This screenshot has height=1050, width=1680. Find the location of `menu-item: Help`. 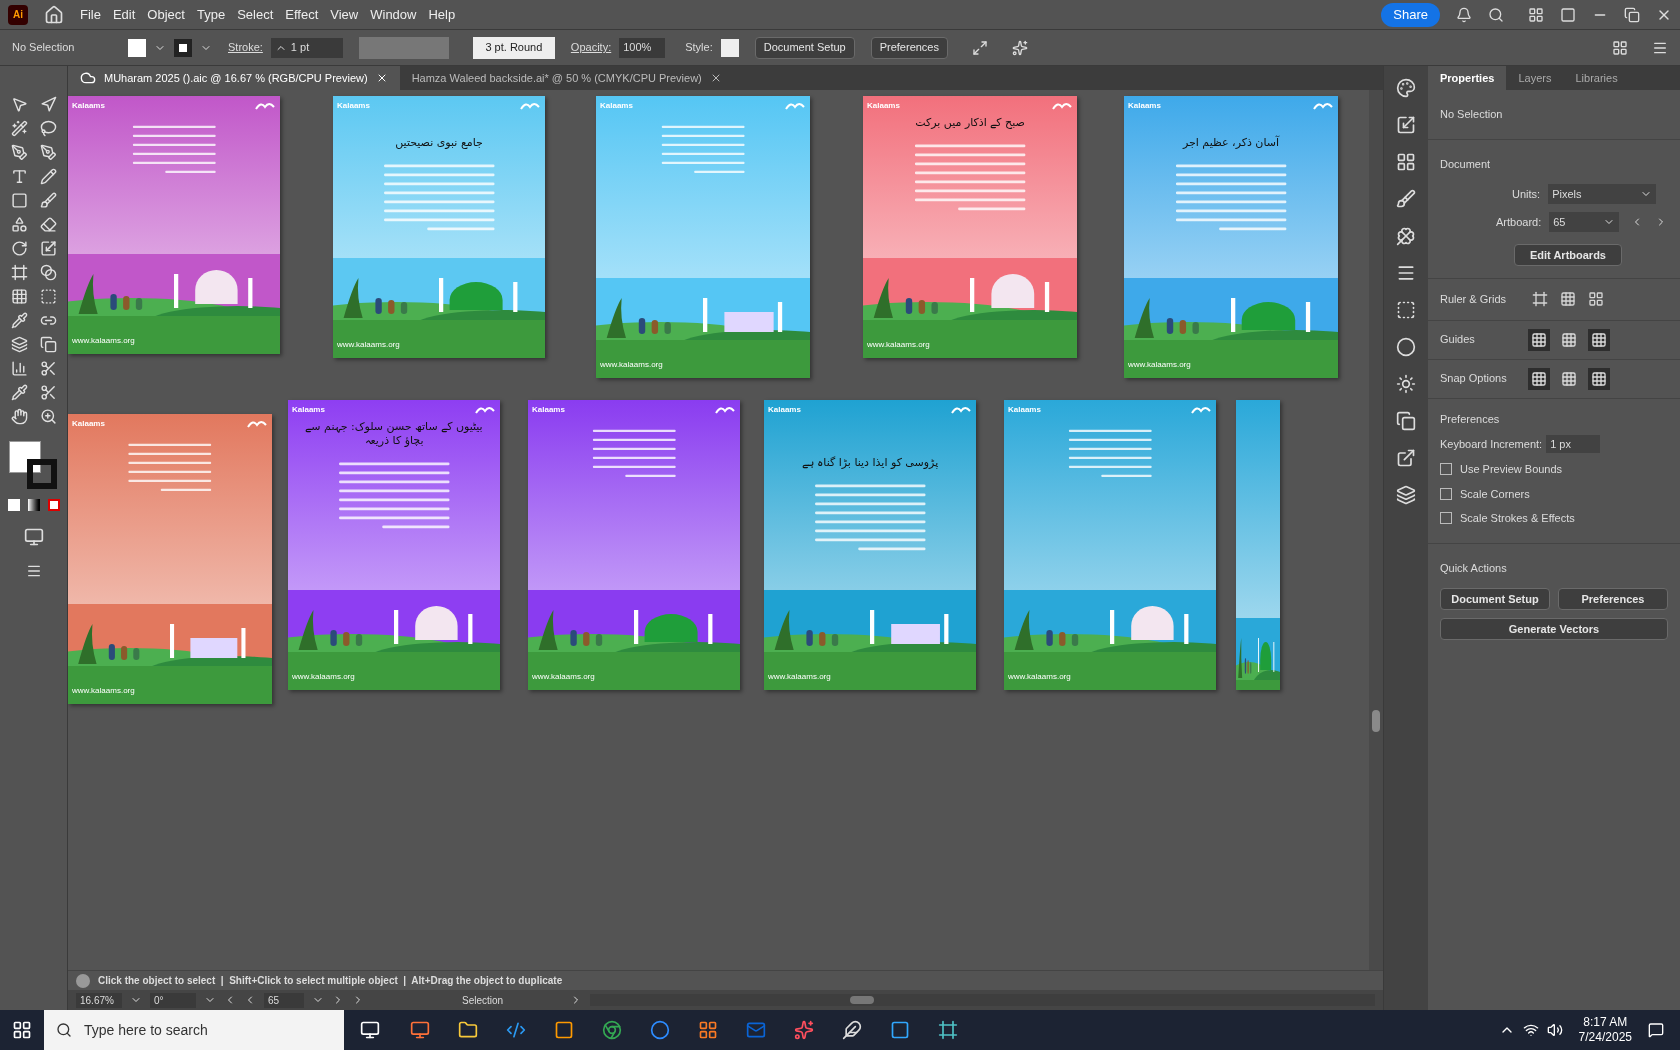

menu-item: Help is located at coordinates (442, 14).